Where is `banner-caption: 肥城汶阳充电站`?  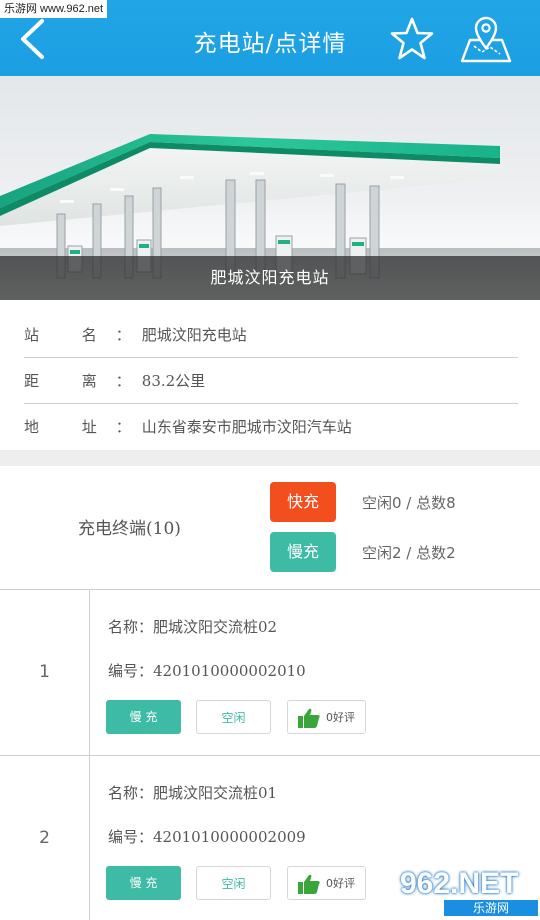
banner-caption: 肥城汶阳充电站 is located at coordinates (270, 278).